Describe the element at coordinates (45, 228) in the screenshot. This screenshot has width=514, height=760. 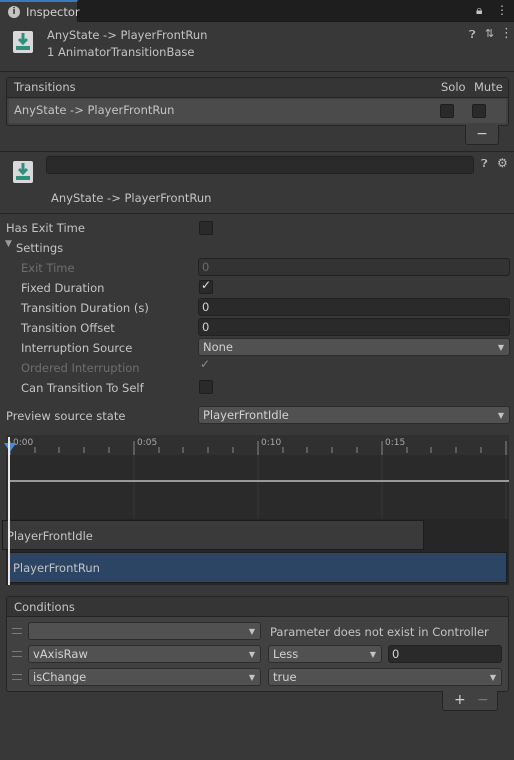
I see `has-exit-time-label: Has Exit Time` at that location.